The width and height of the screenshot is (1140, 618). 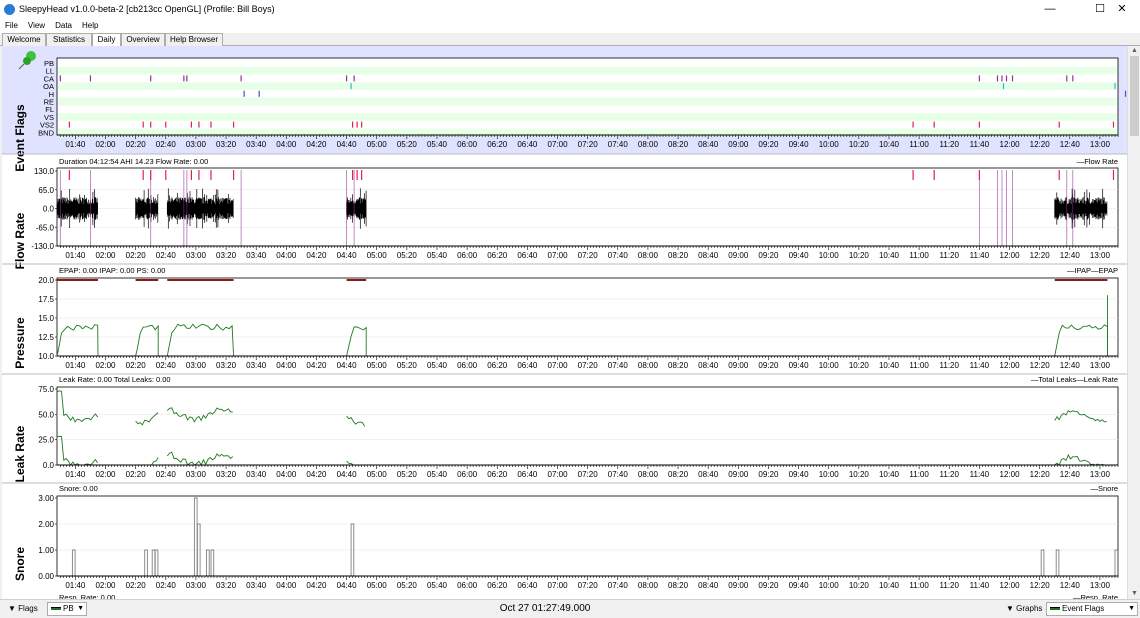 What do you see at coordinates (587, 536) in the screenshot?
I see `snore-plot-area` at bounding box center [587, 536].